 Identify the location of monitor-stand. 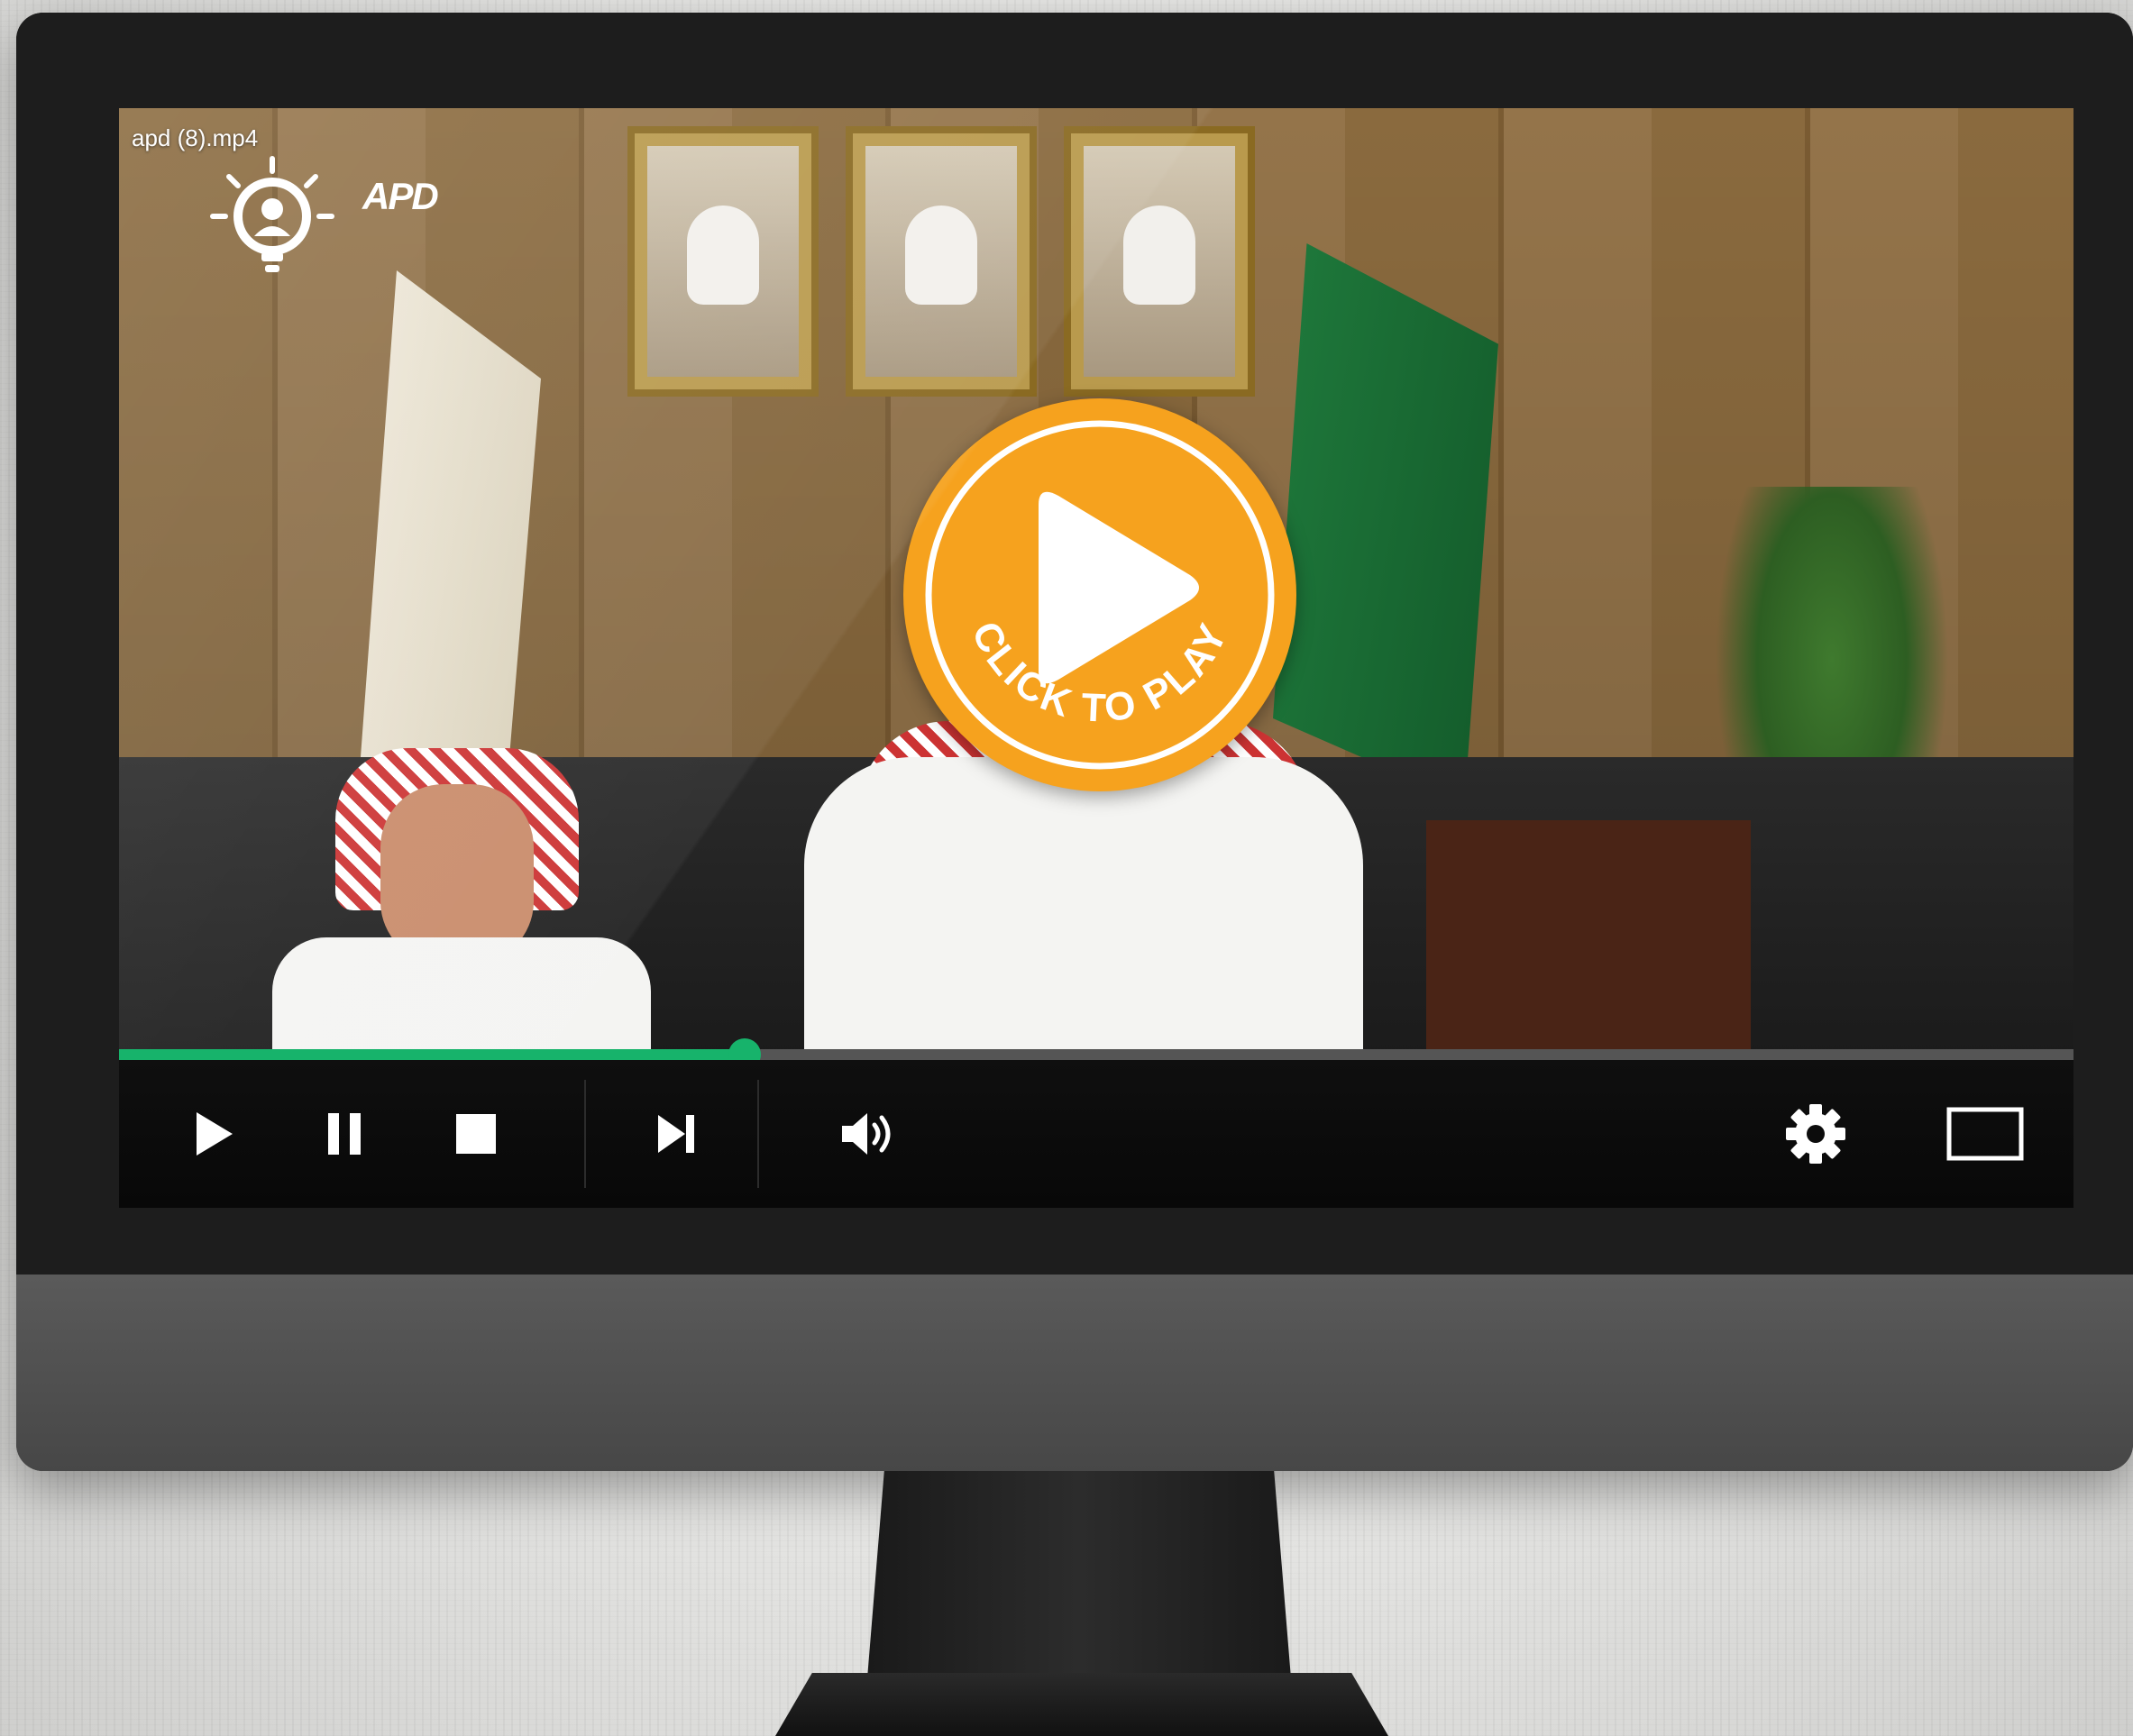
(1079, 1574).